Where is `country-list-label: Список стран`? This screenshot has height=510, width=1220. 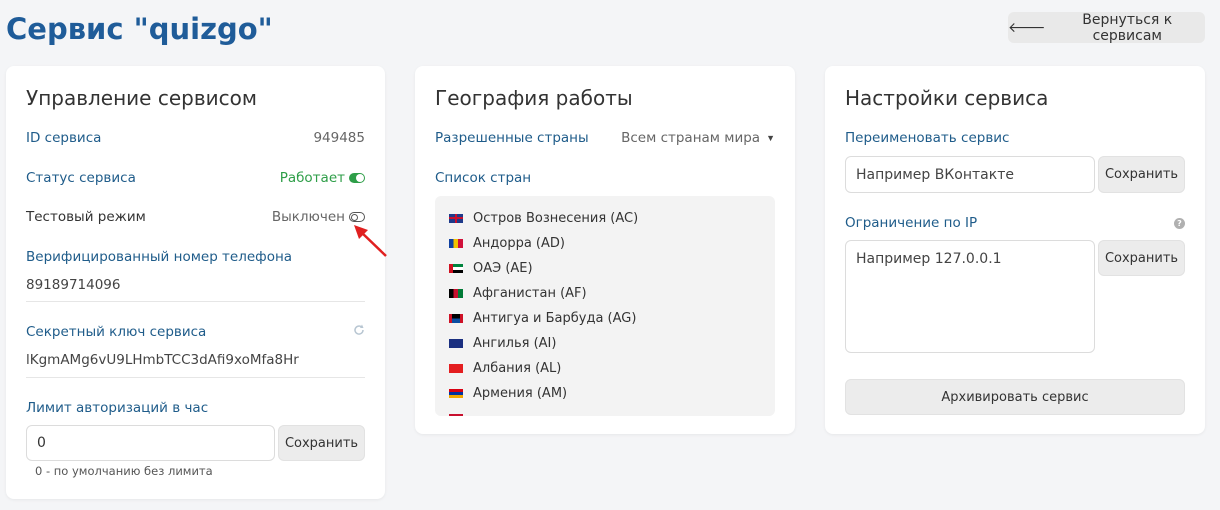 country-list-label: Список стран is located at coordinates (483, 178).